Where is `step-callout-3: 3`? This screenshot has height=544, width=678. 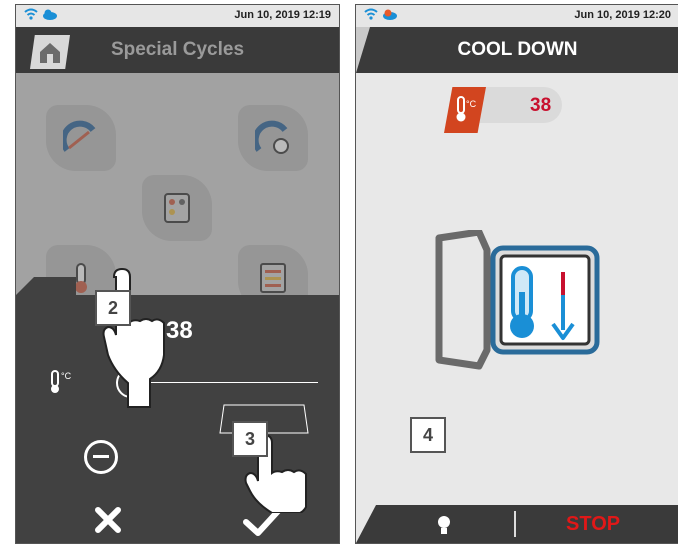
step-callout-3: 3 is located at coordinates (250, 439).